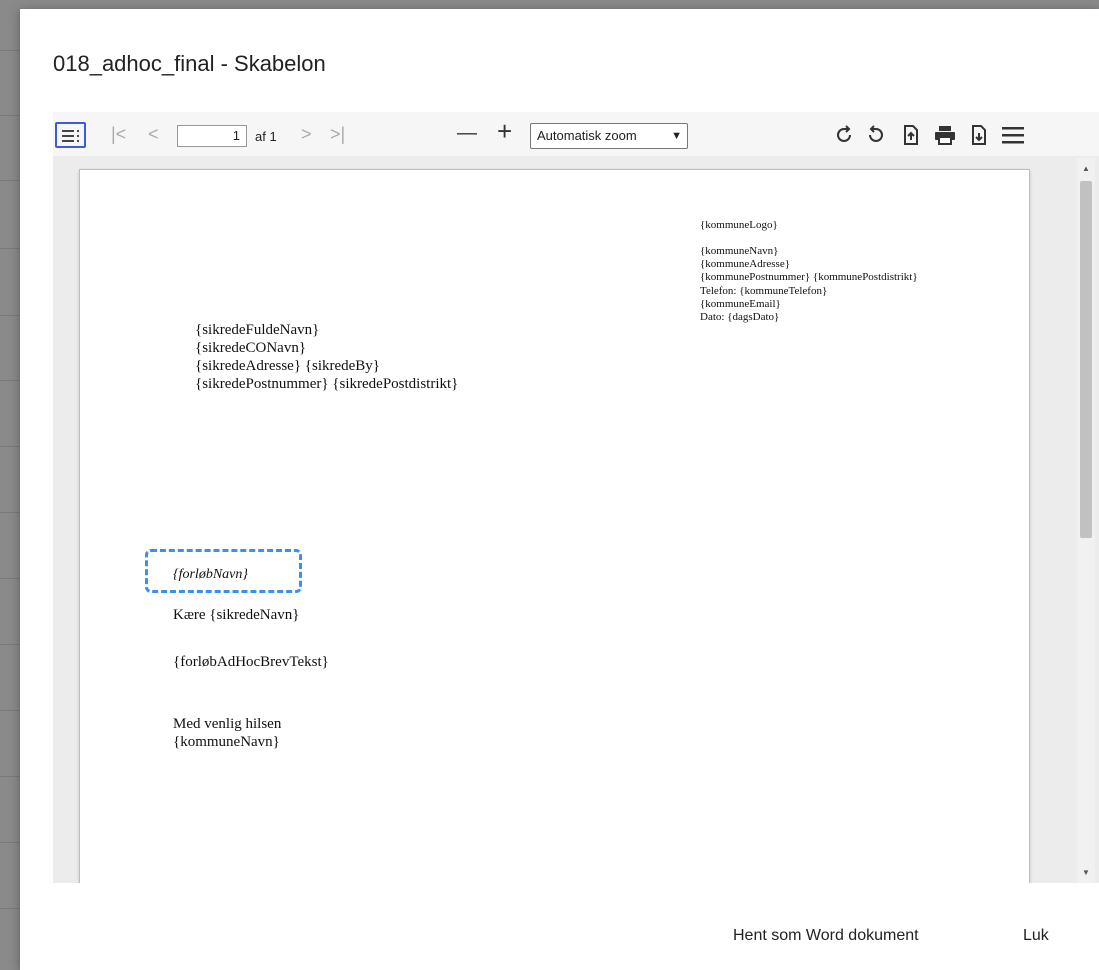 The height and width of the screenshot is (970, 1099). What do you see at coordinates (251, 662) in the screenshot?
I see `body-text: {forløbAdHocBrevTekst}` at bounding box center [251, 662].